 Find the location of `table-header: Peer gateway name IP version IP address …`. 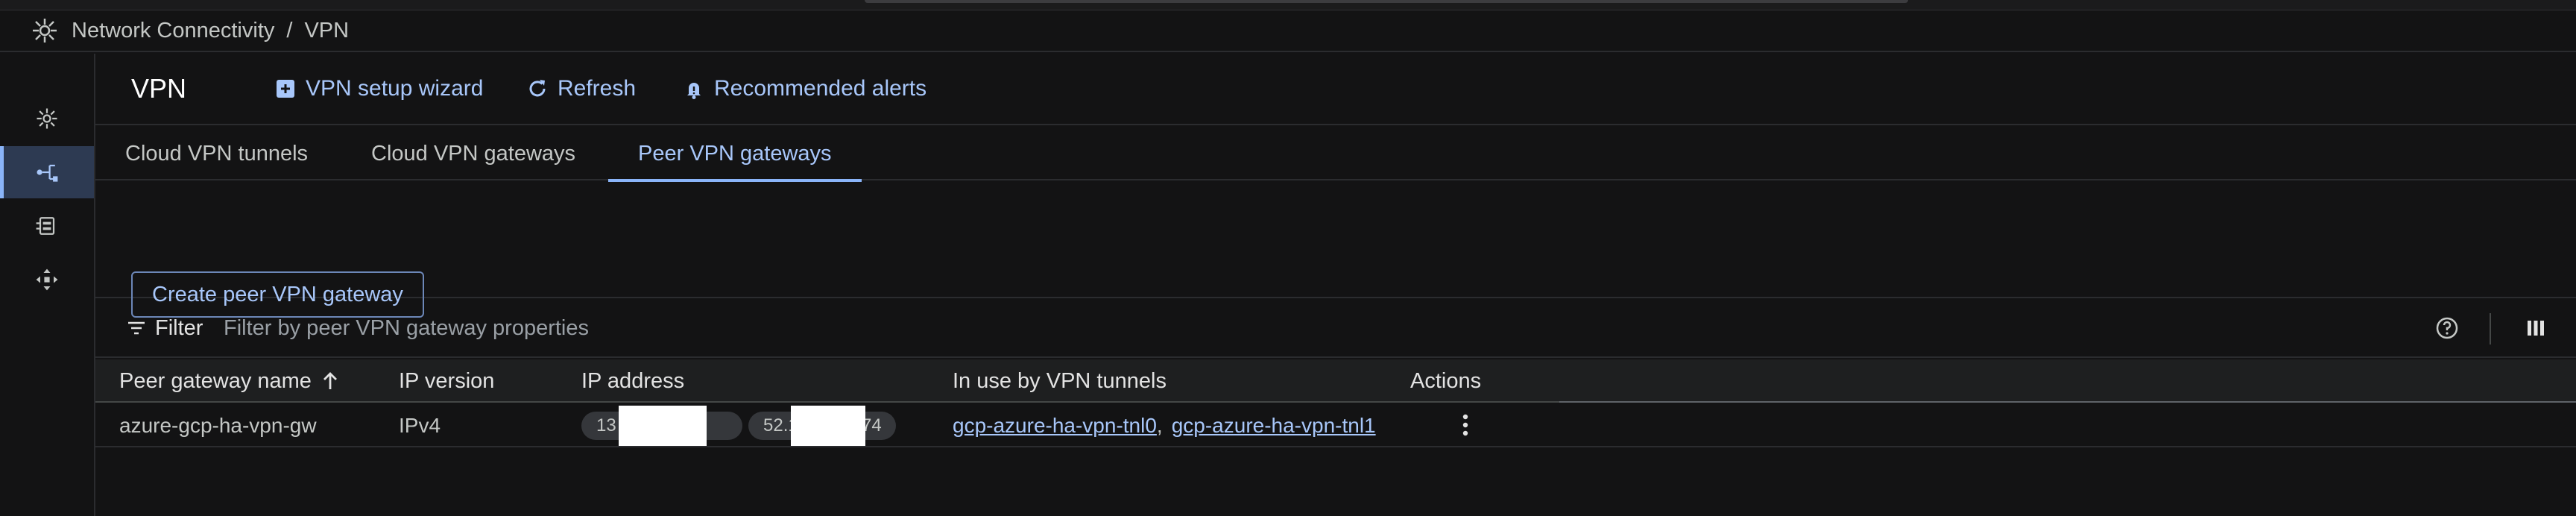

table-header: Peer gateway name IP version IP address … is located at coordinates (1336, 381).